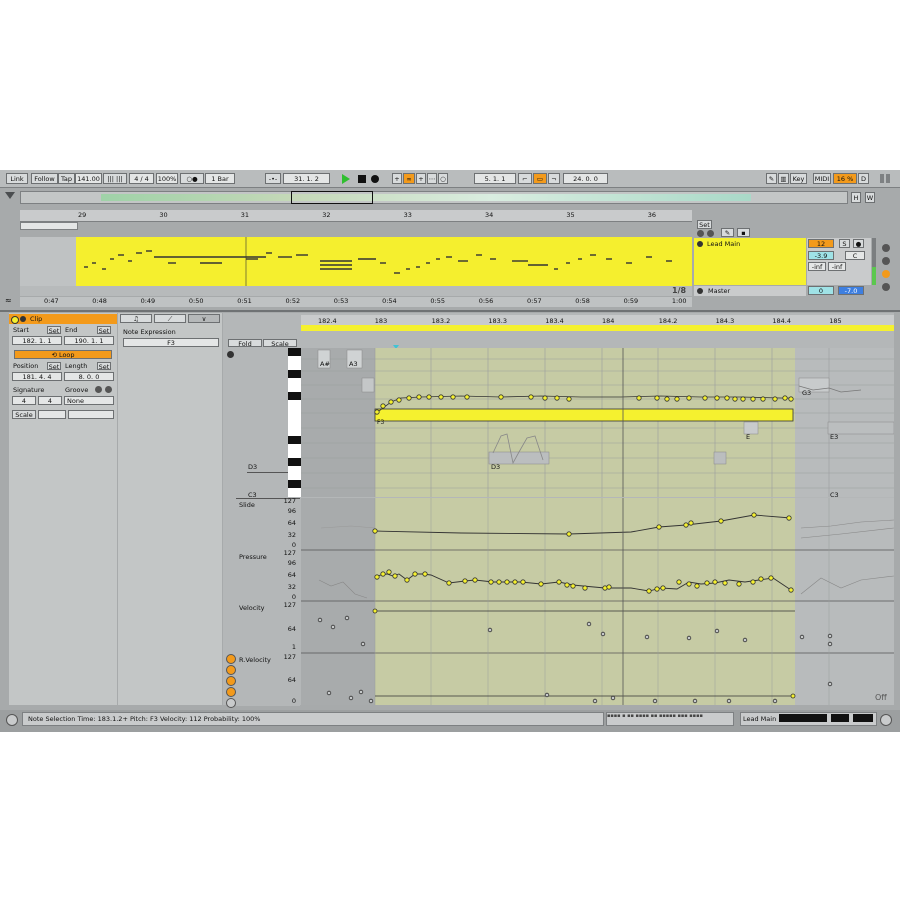 Image resolution: width=900 pixels, height=900 pixels. Describe the element at coordinates (231, 703) in the screenshot. I see `lane-play-icon` at that location.